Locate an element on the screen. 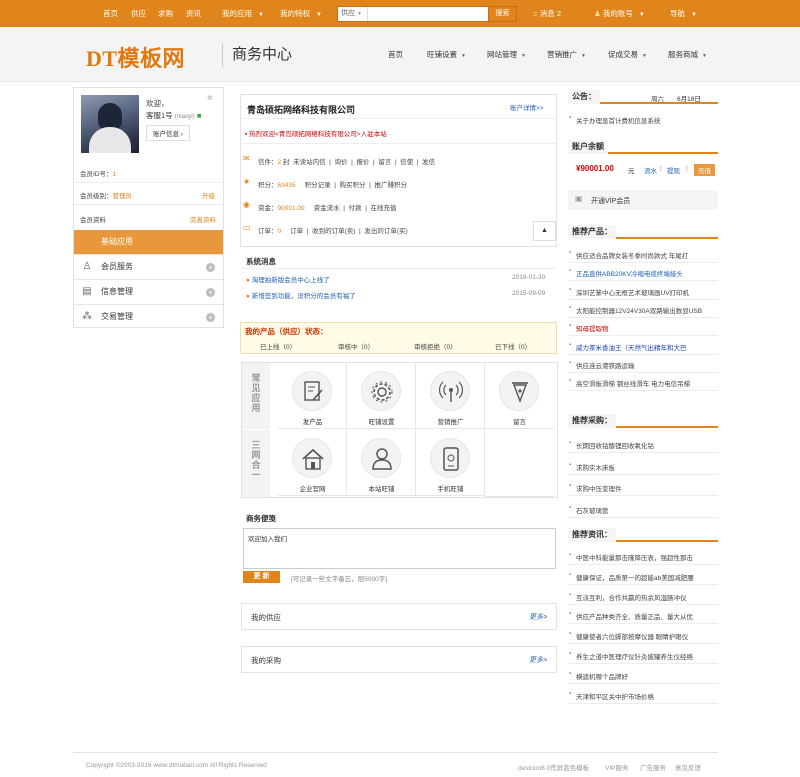 The image size is (800, 777). memo-update-button: 更 新 is located at coordinates (261, 577).